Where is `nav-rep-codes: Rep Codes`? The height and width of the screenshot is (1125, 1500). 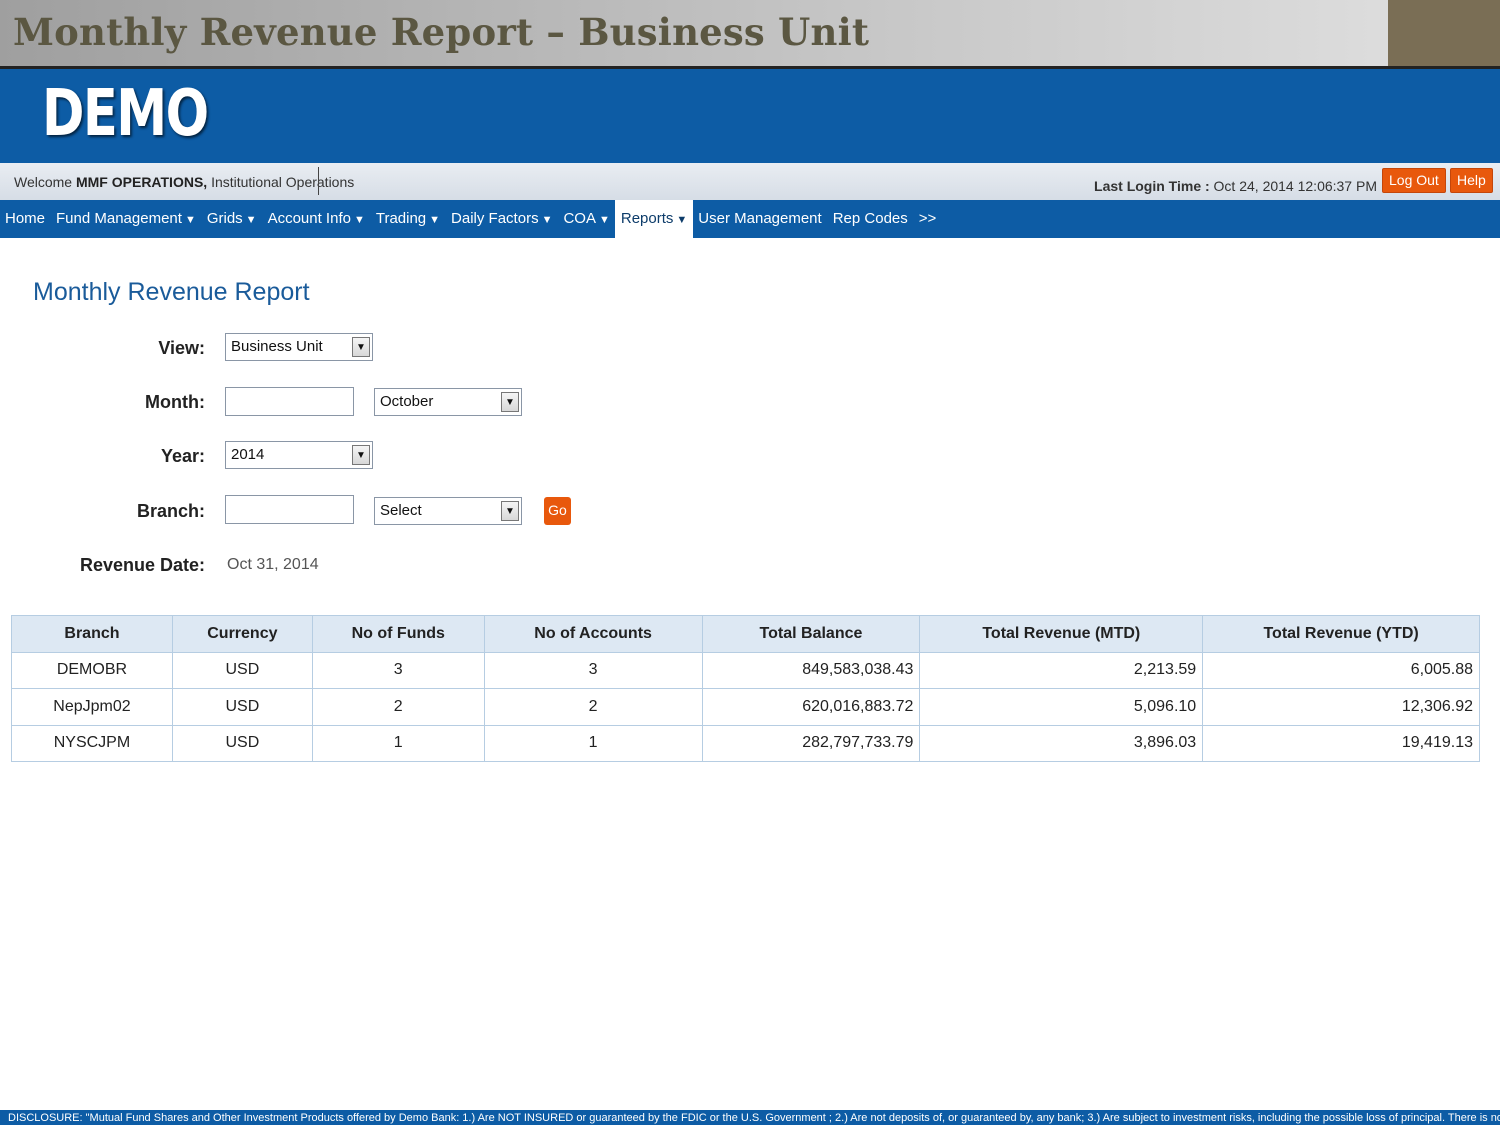 nav-rep-codes: Rep Codes is located at coordinates (870, 219).